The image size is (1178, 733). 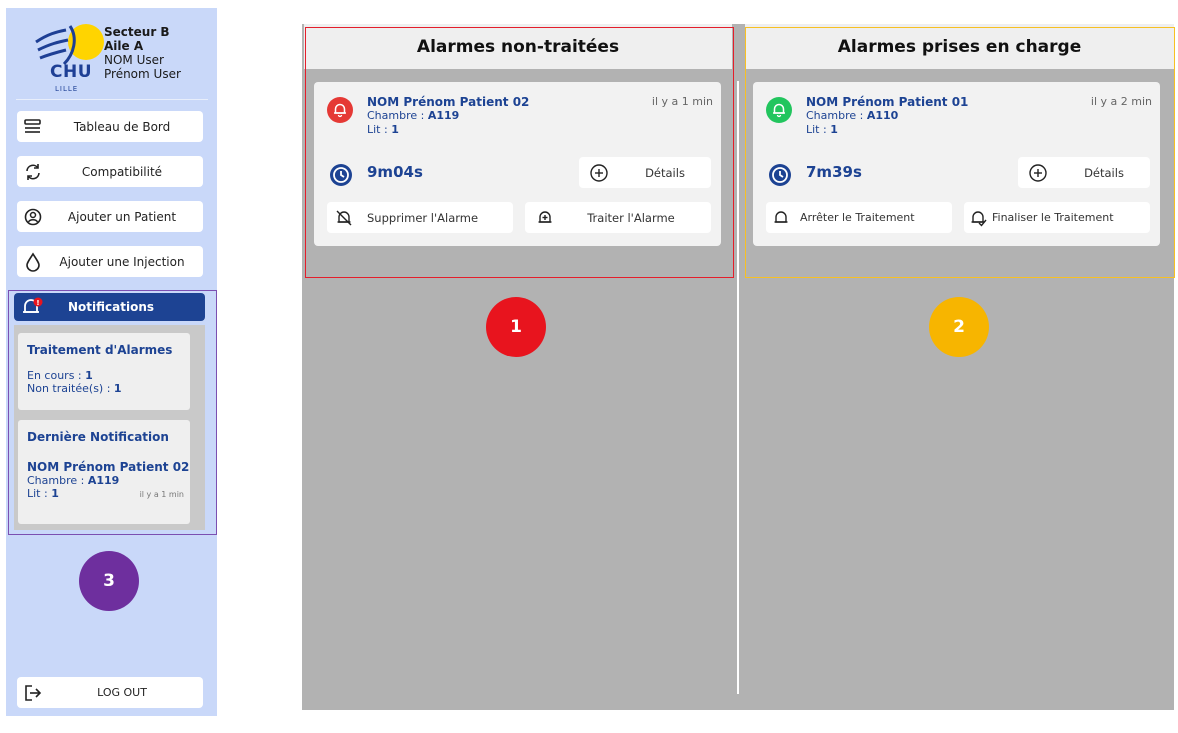 I want to click on brand-text: CHU, so click(x=71, y=72).